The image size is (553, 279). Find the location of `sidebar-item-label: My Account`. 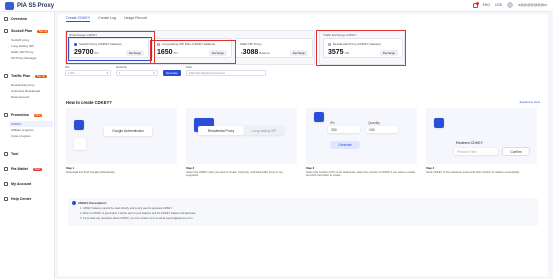

sidebar-item-label: My Account is located at coordinates (21, 184).